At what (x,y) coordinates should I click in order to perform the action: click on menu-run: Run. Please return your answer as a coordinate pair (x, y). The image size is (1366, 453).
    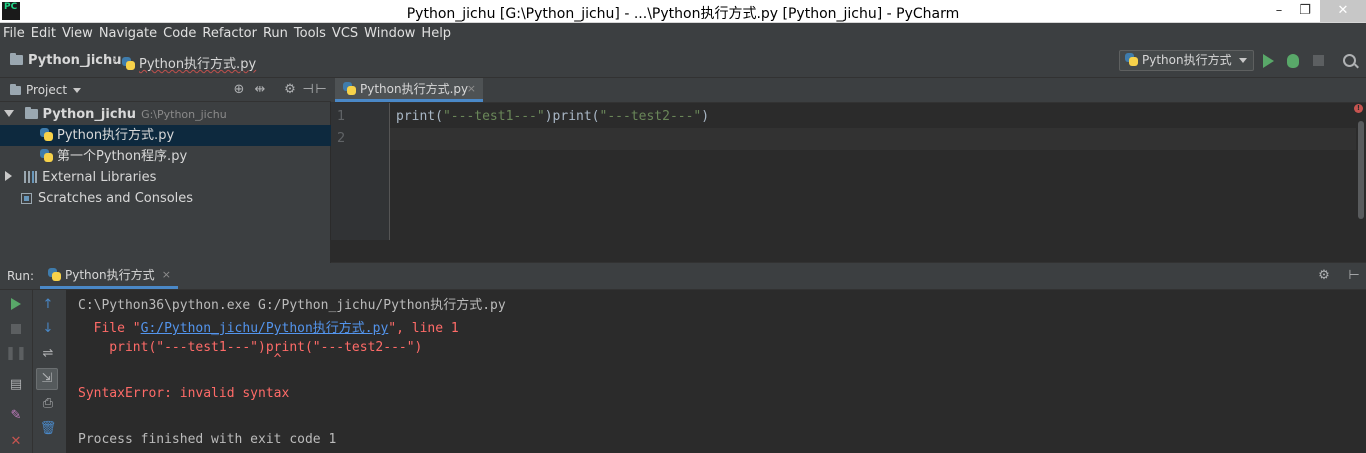
    Looking at the image, I should click on (275, 33).